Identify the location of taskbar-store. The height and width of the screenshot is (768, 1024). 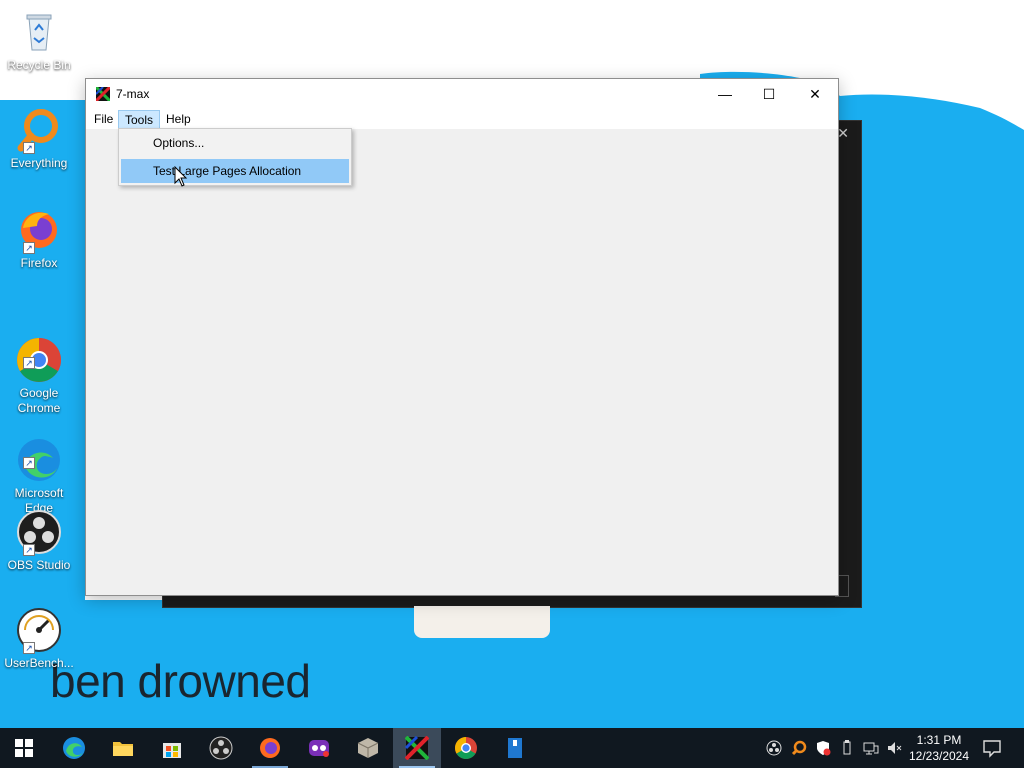
(172, 748).